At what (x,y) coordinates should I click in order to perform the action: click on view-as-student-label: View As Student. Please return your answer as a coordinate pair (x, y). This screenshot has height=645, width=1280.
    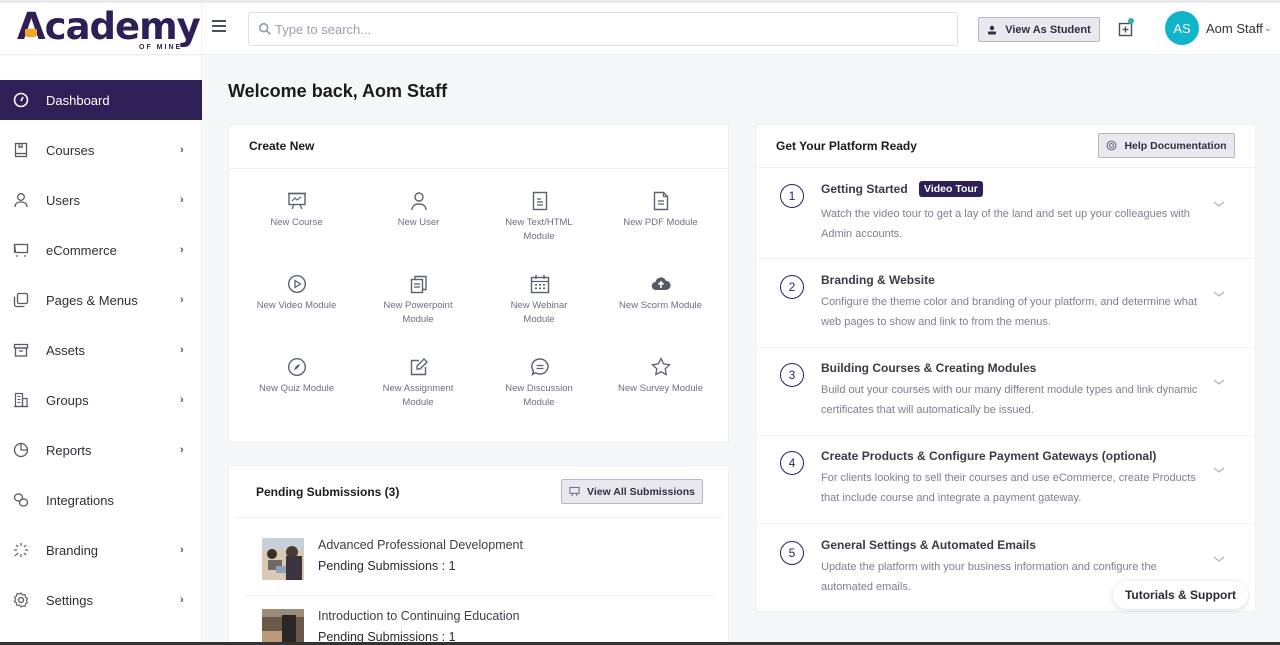
    Looking at the image, I should click on (1048, 29).